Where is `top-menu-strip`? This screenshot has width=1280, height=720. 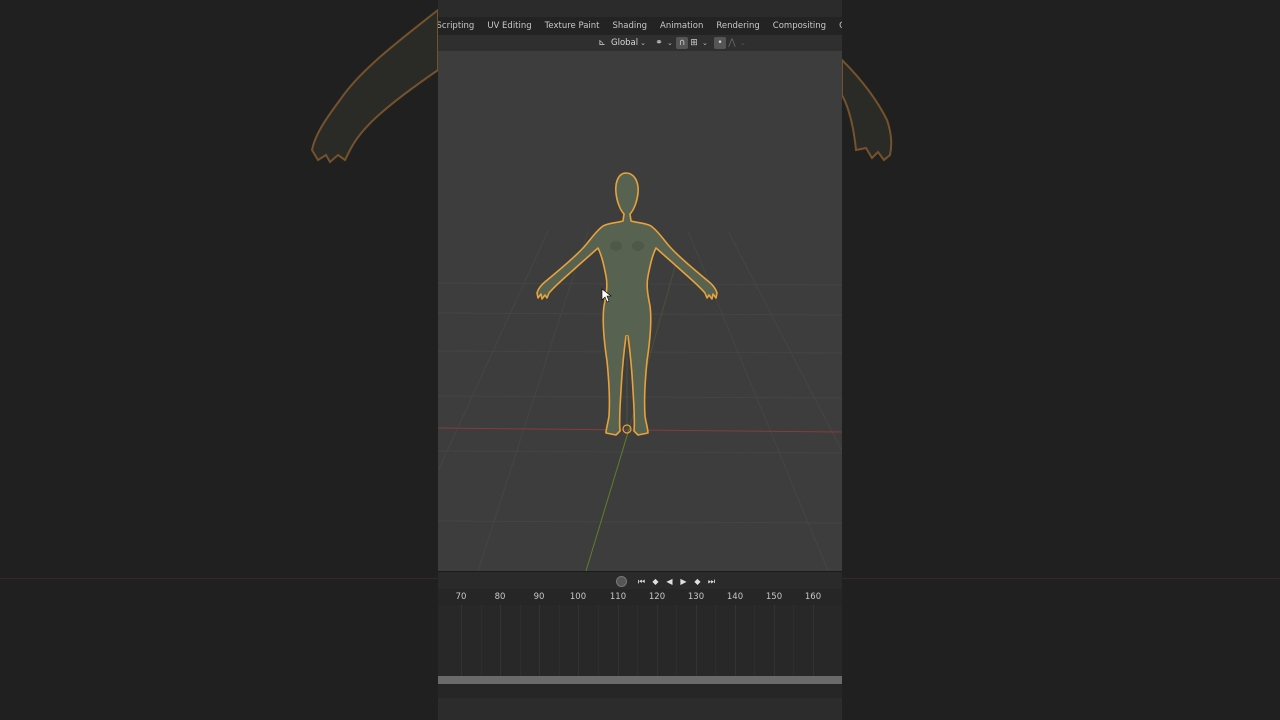
top-menu-strip is located at coordinates (640, 8).